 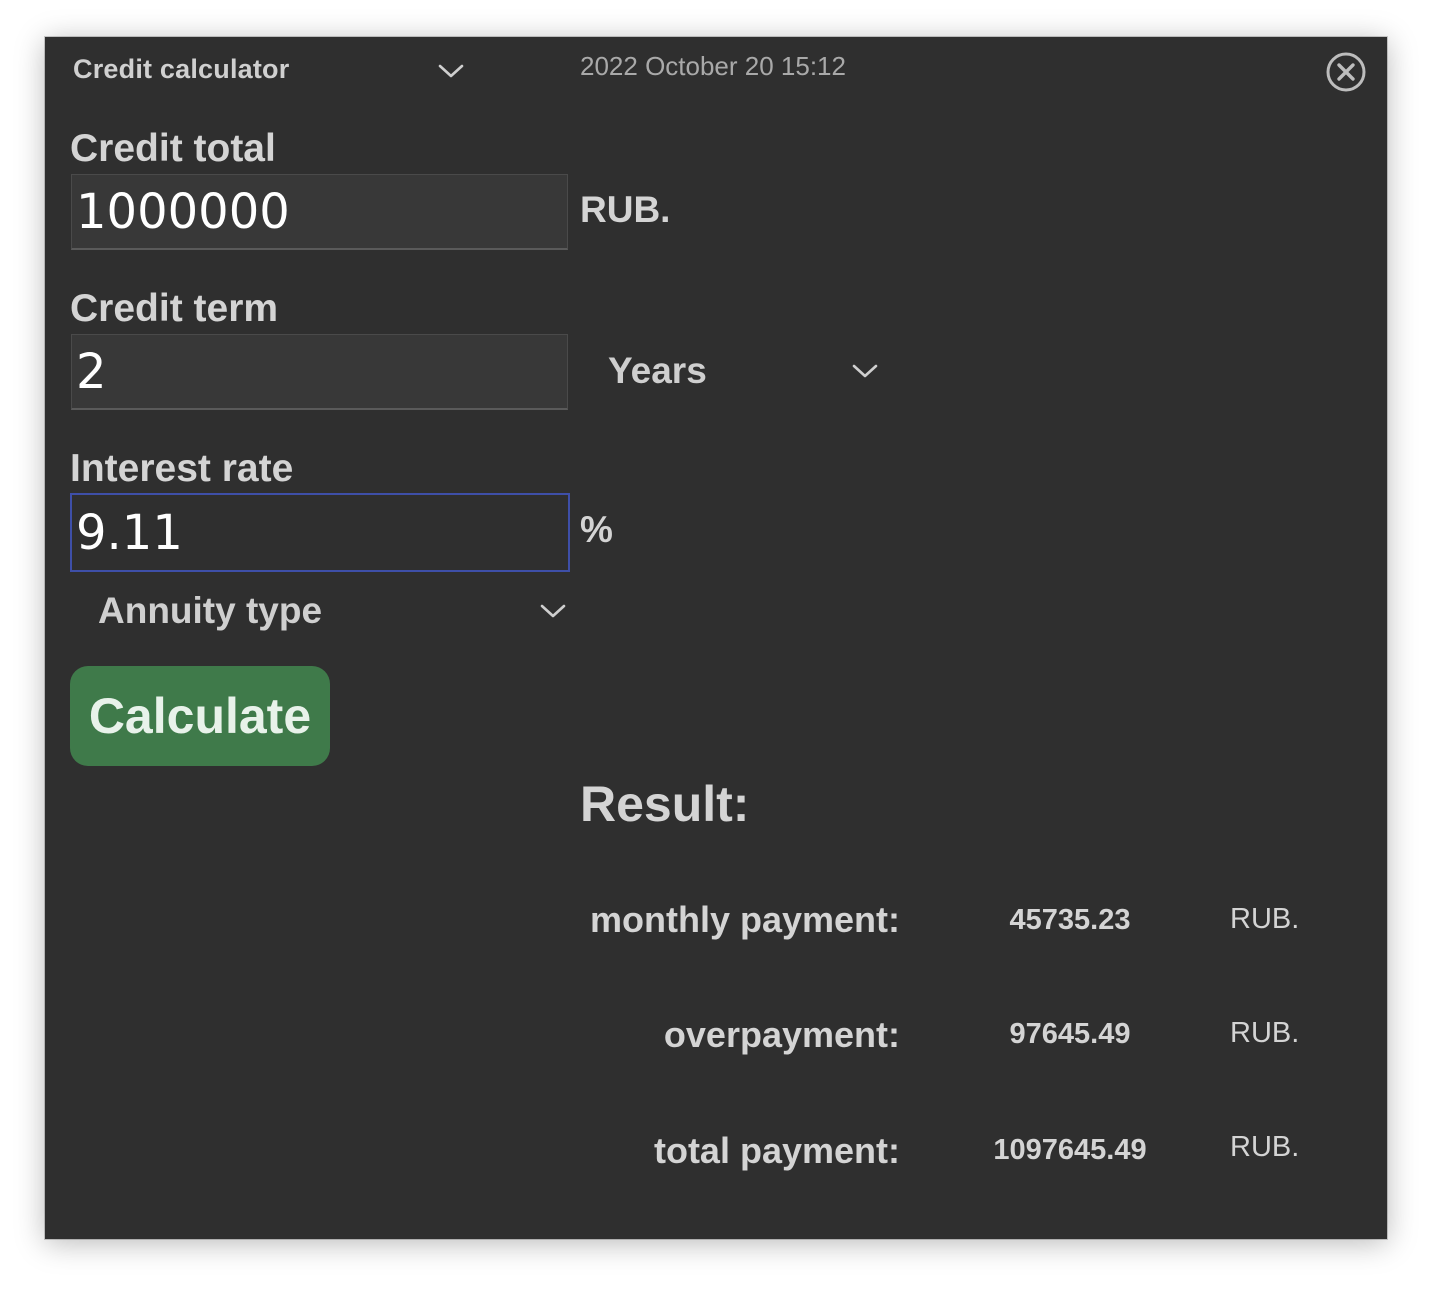 I want to click on credit-total-value: 1000000, so click(x=183, y=211).